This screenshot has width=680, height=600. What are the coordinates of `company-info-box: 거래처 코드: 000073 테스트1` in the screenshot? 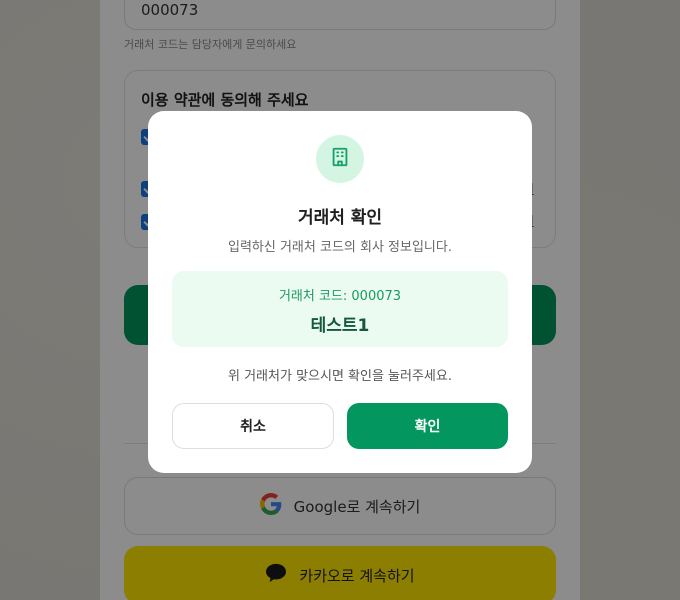 It's located at (340, 309).